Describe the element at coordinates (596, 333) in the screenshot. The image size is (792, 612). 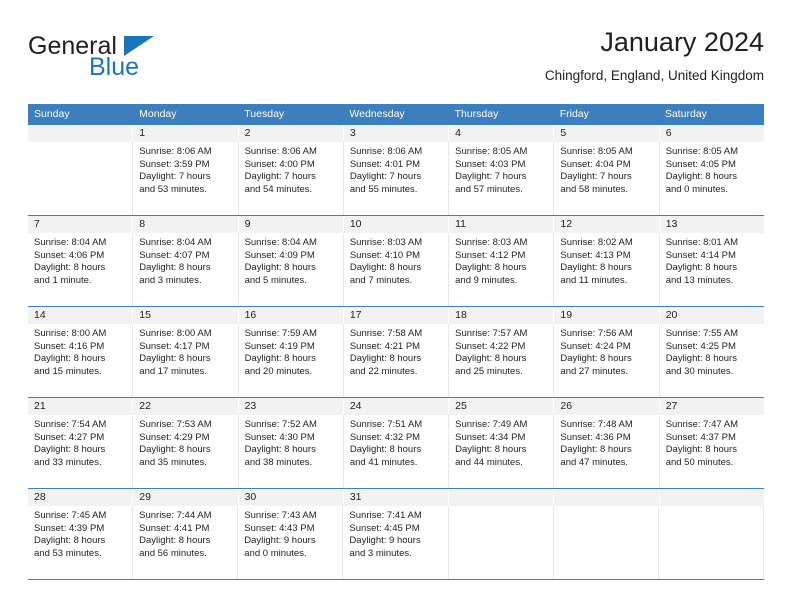
I see `sunrise-text: Sunrise: 7:56 AM` at that location.